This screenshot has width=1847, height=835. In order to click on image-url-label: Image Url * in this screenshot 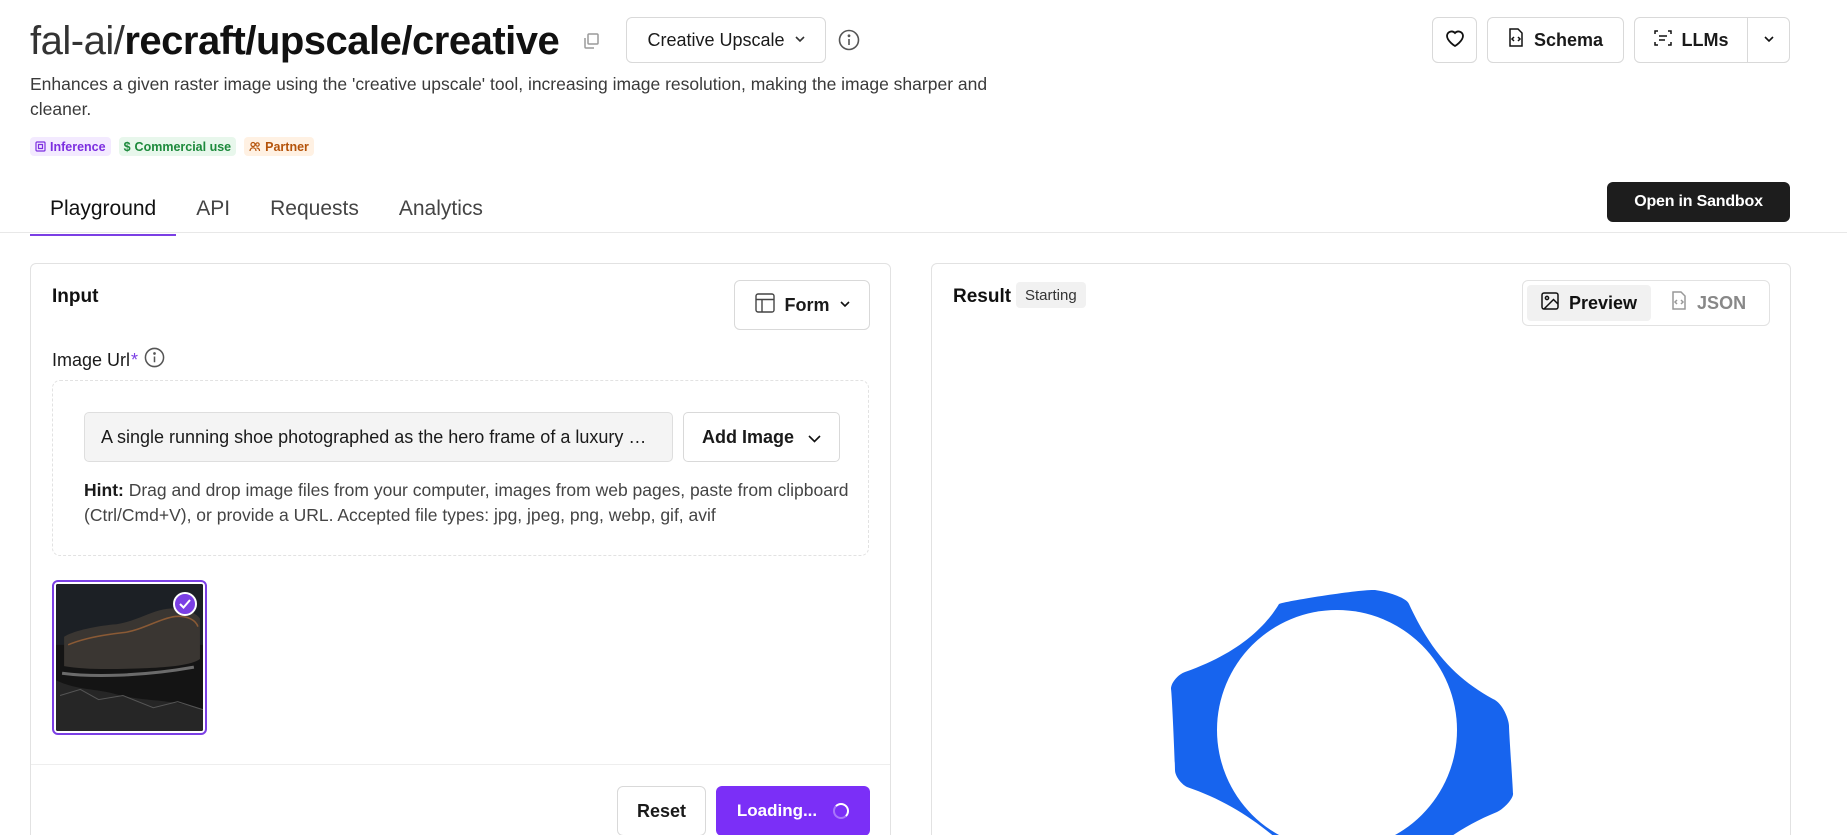, I will do `click(108, 360)`.